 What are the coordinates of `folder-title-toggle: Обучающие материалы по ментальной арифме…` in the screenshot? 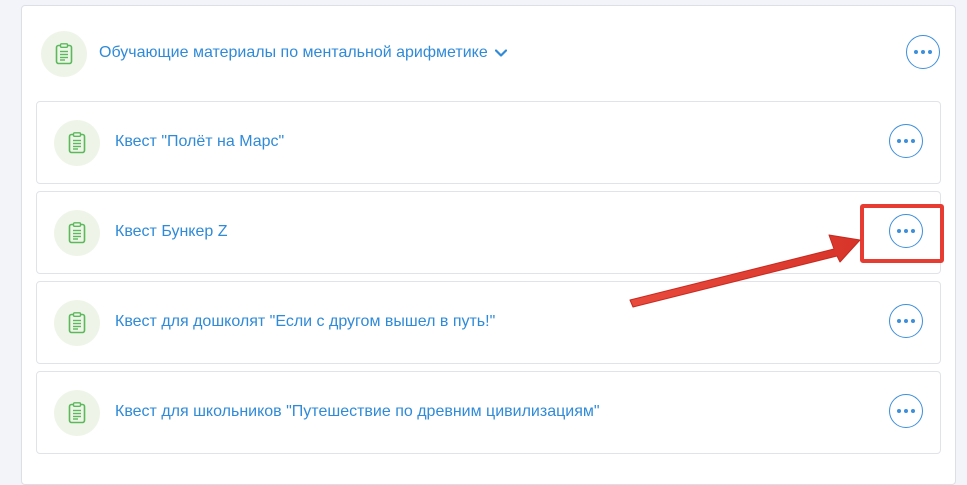 It's located at (303, 53).